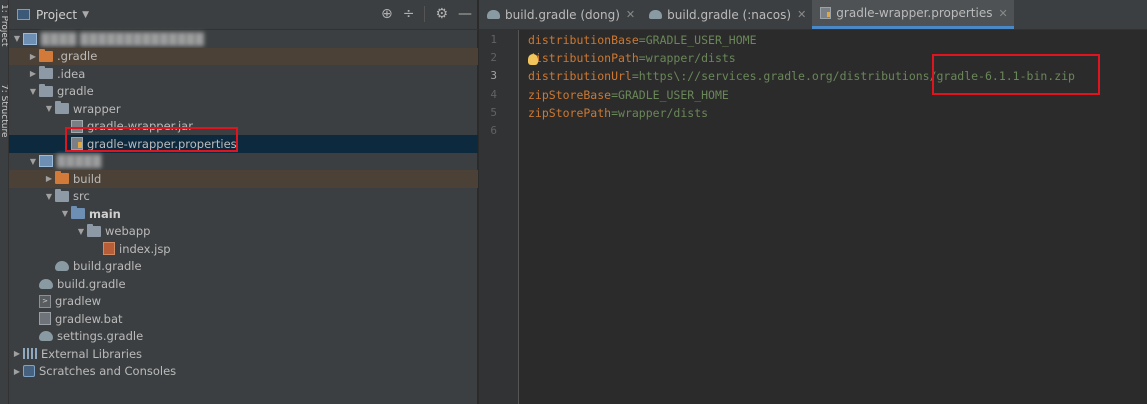  I want to click on tab-label: gradle-wrapper.properties, so click(914, 13).